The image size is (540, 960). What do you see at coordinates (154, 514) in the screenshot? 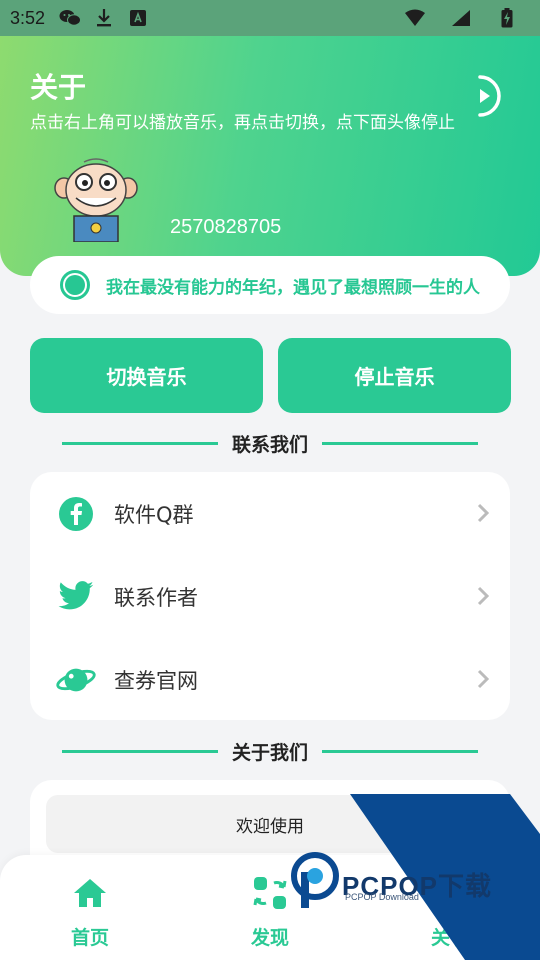
I see `list-item-label: 软件Q群` at bounding box center [154, 514].